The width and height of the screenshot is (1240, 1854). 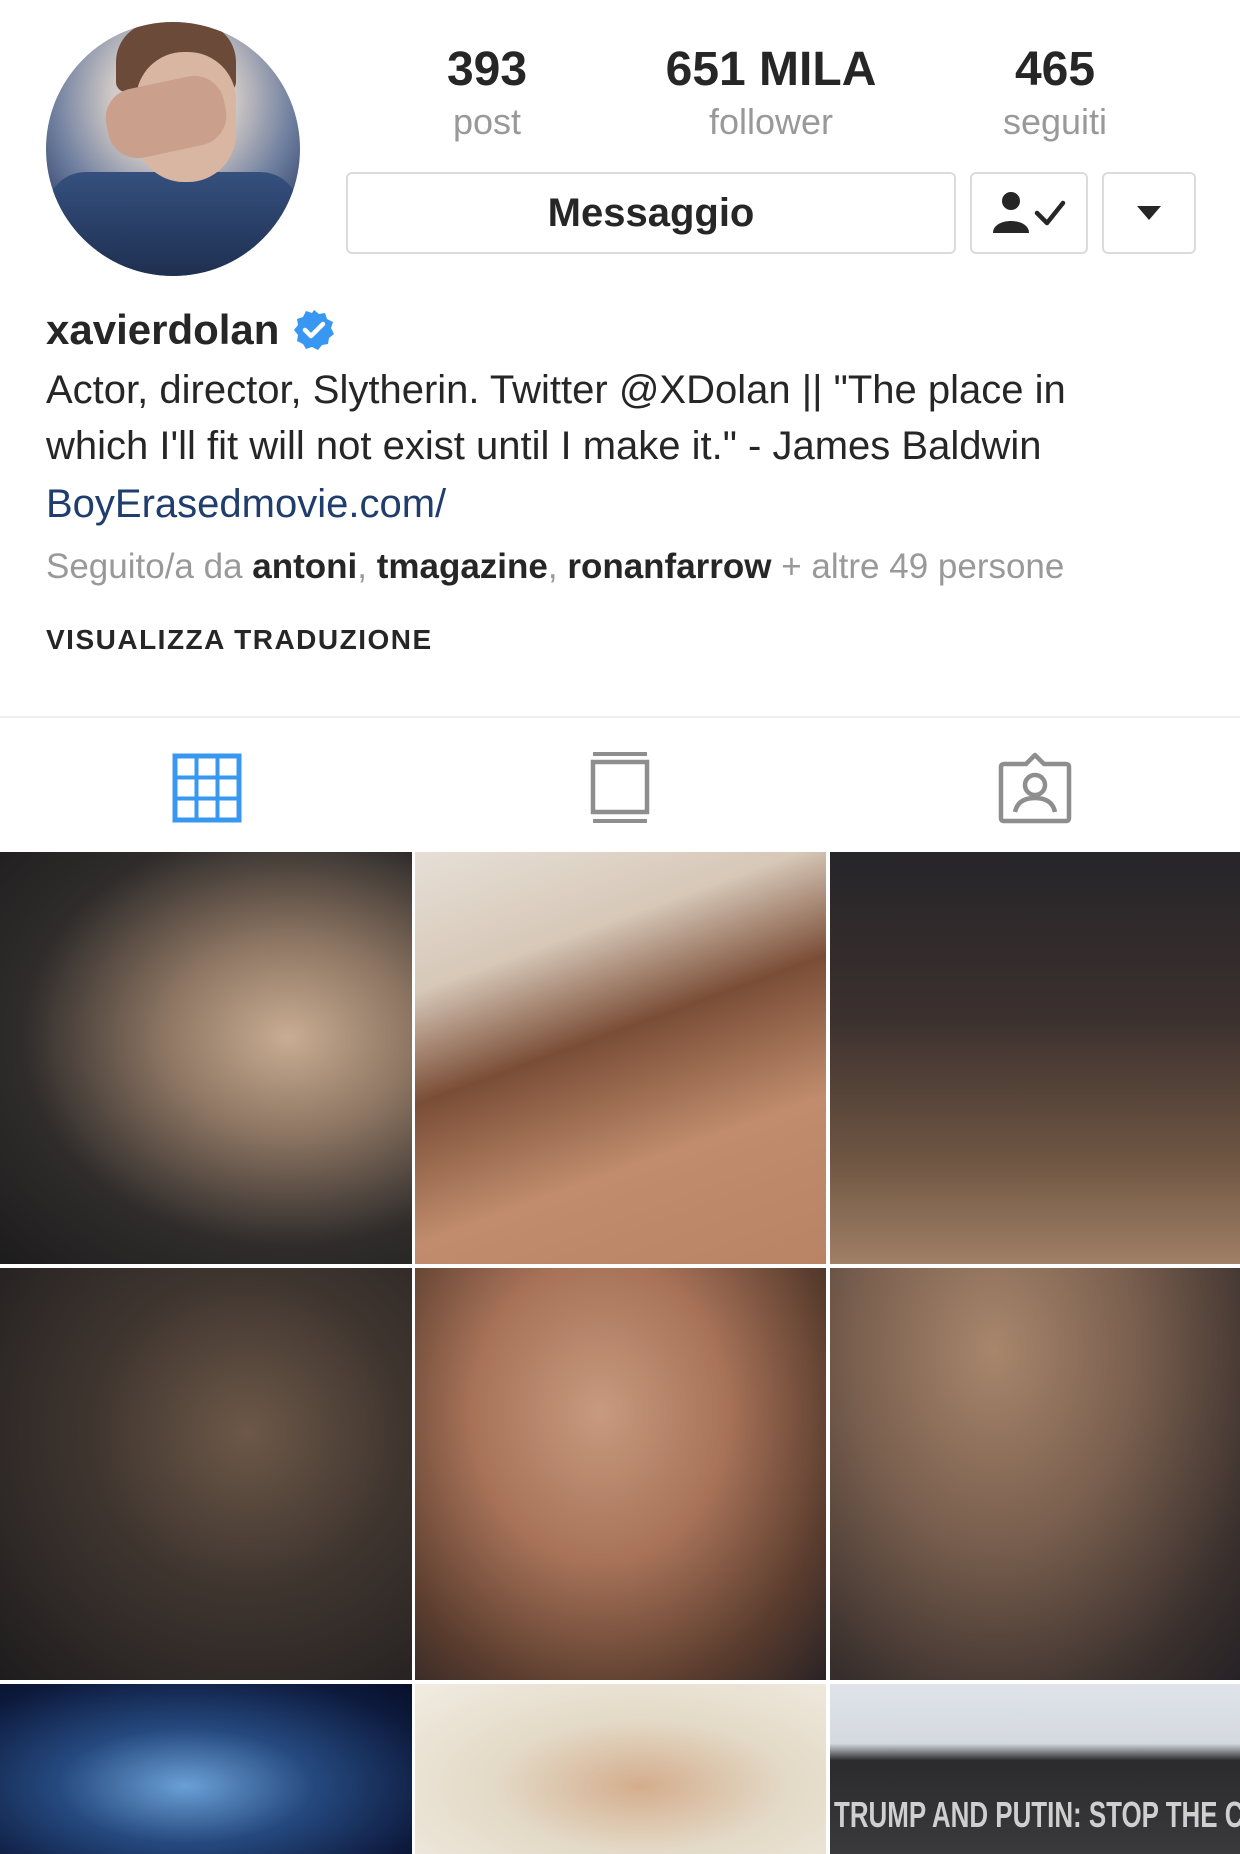 I want to click on profile-tabs, so click(x=620, y=784).